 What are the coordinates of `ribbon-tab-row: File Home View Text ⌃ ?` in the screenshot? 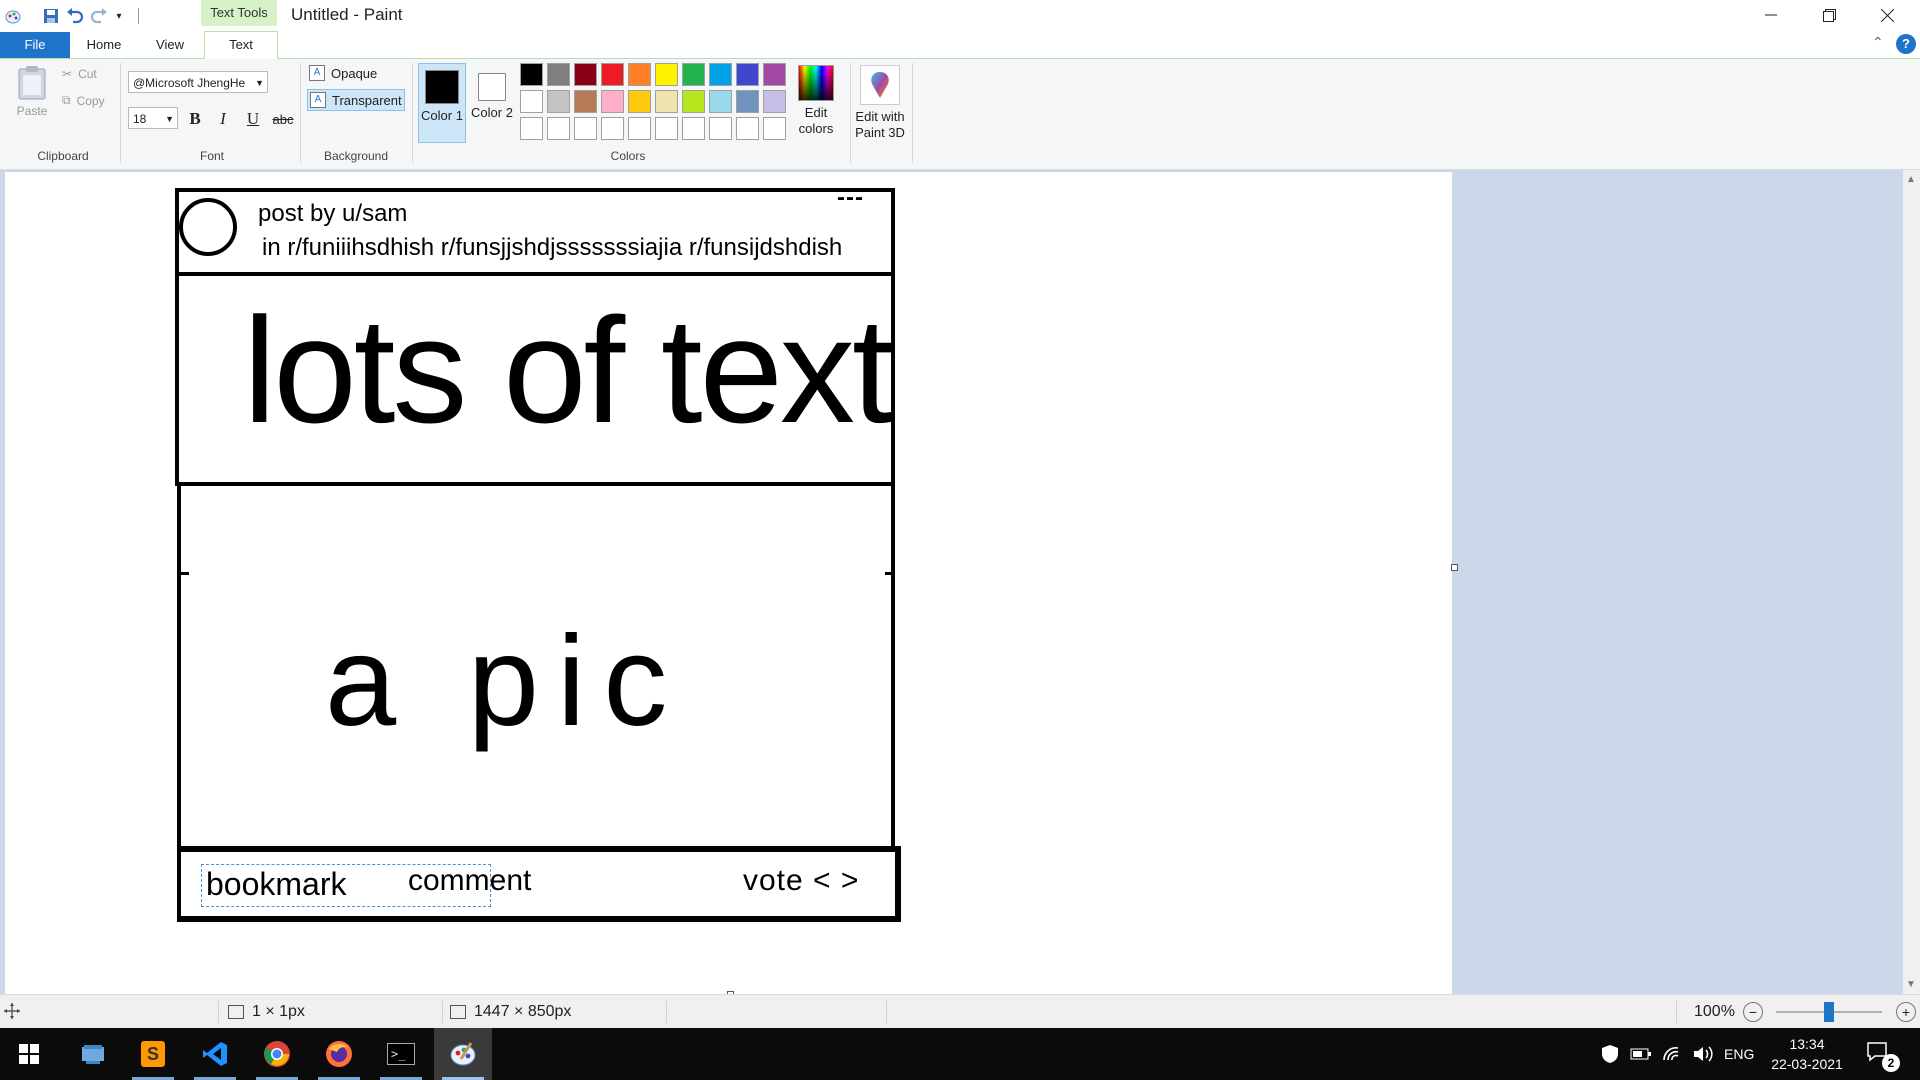 It's located at (960, 45).